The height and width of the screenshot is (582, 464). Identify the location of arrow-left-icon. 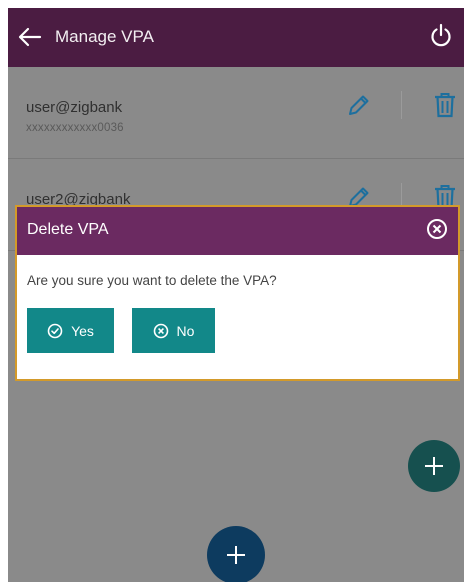
(30, 37).